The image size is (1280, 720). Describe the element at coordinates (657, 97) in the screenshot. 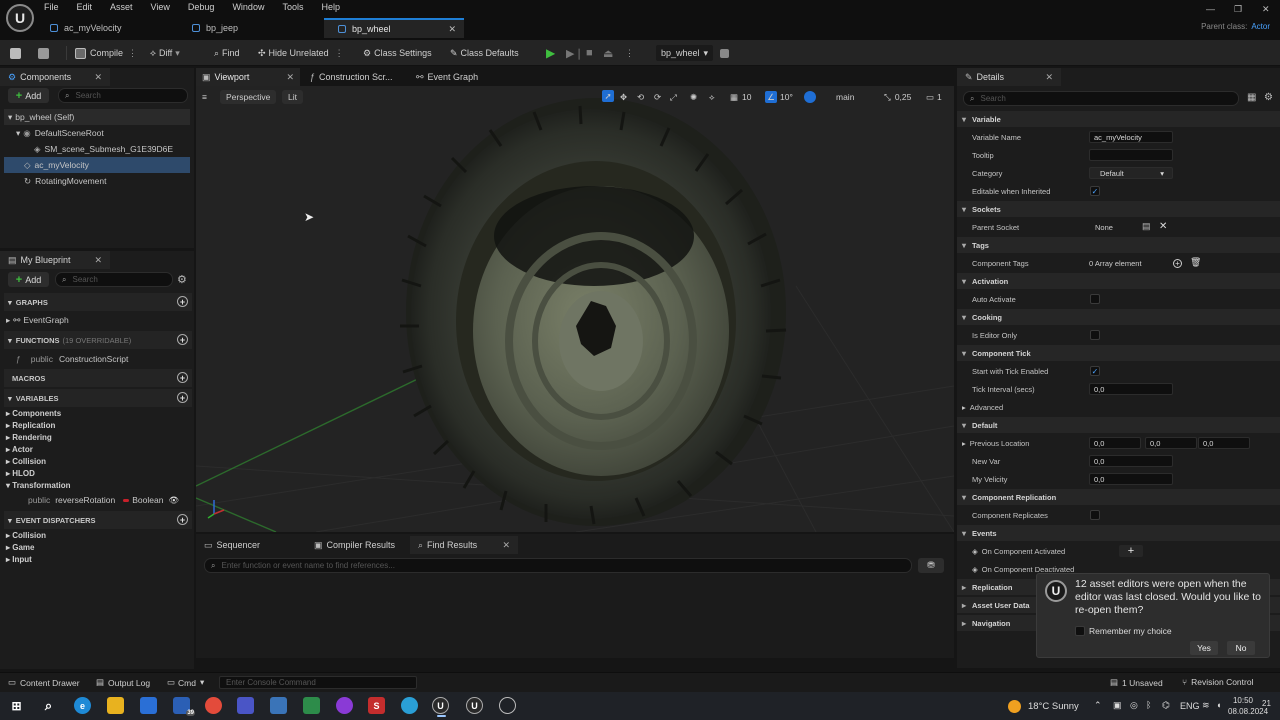

I see `scale-button: ⟳` at that location.